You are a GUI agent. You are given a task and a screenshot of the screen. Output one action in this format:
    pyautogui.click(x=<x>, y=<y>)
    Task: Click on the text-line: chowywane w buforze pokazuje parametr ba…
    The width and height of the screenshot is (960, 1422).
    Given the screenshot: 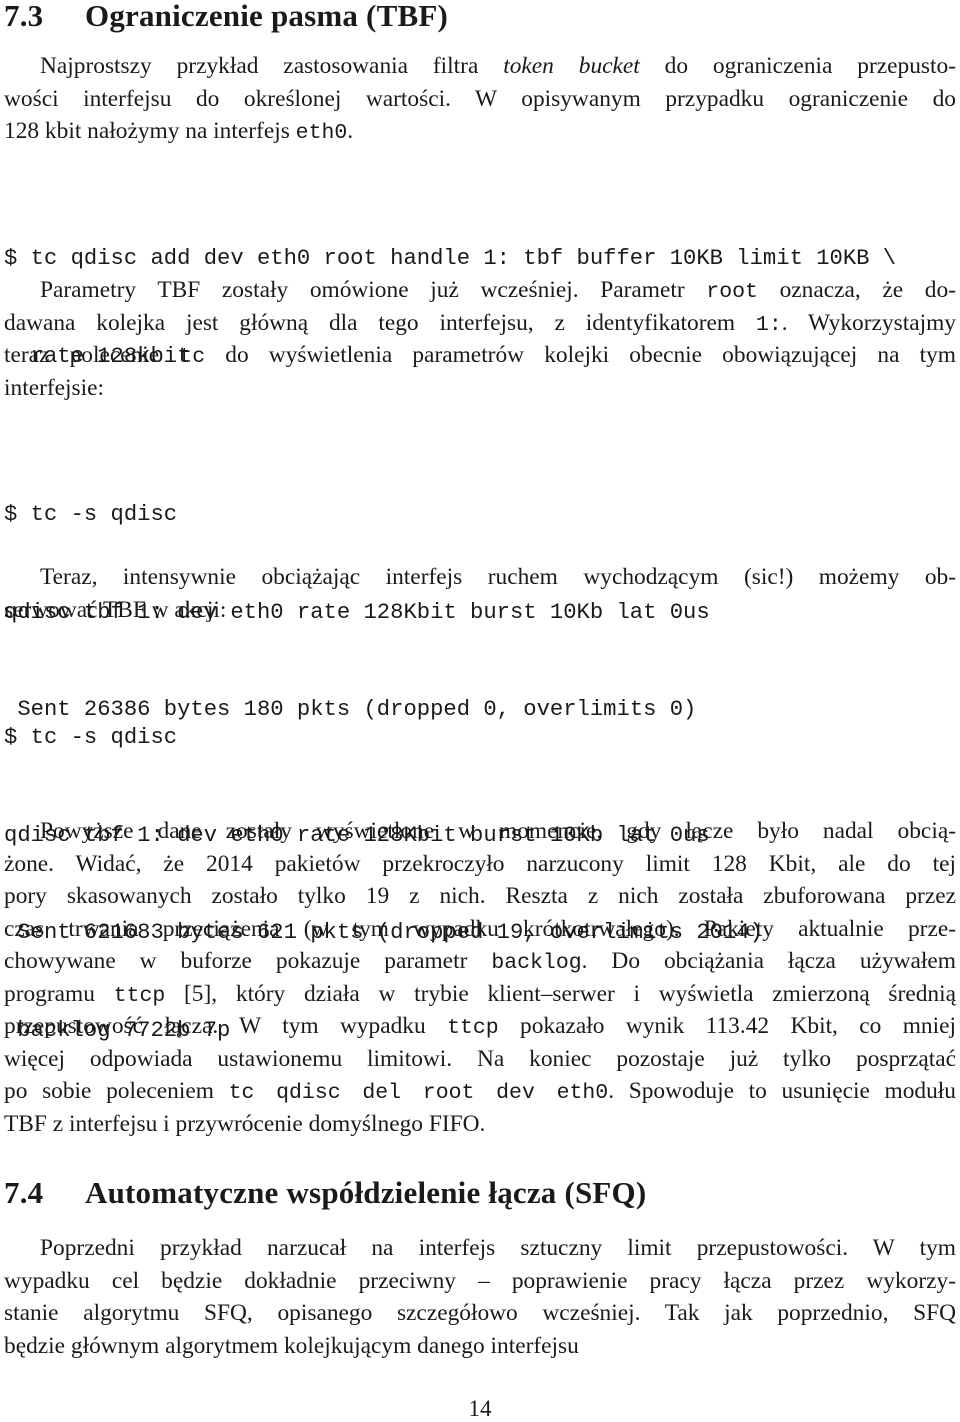 What is the action you would take?
    pyautogui.click(x=480, y=961)
    